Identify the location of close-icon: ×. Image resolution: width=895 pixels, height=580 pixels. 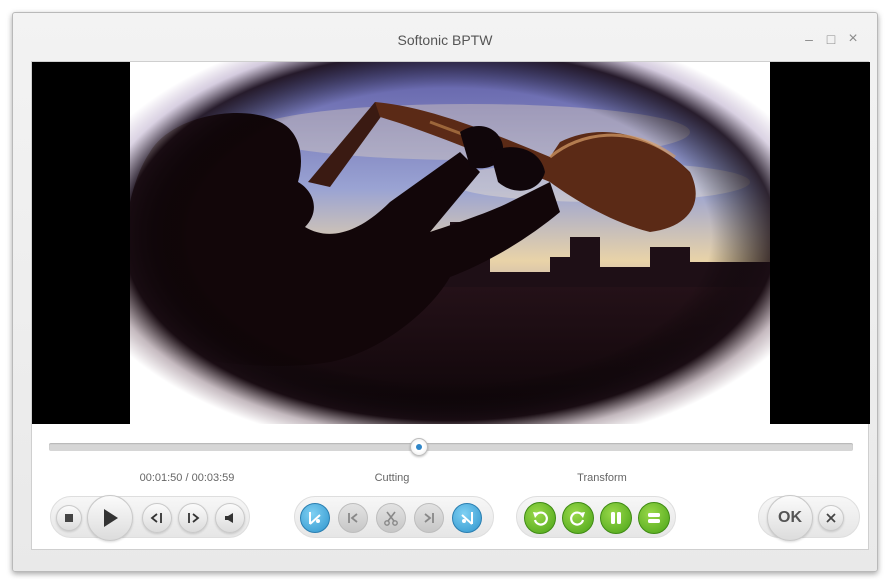
(853, 39).